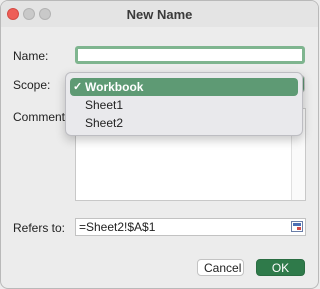 This screenshot has height=289, width=320. I want to click on scope-option-sheet1: Sheet1, so click(184, 105).